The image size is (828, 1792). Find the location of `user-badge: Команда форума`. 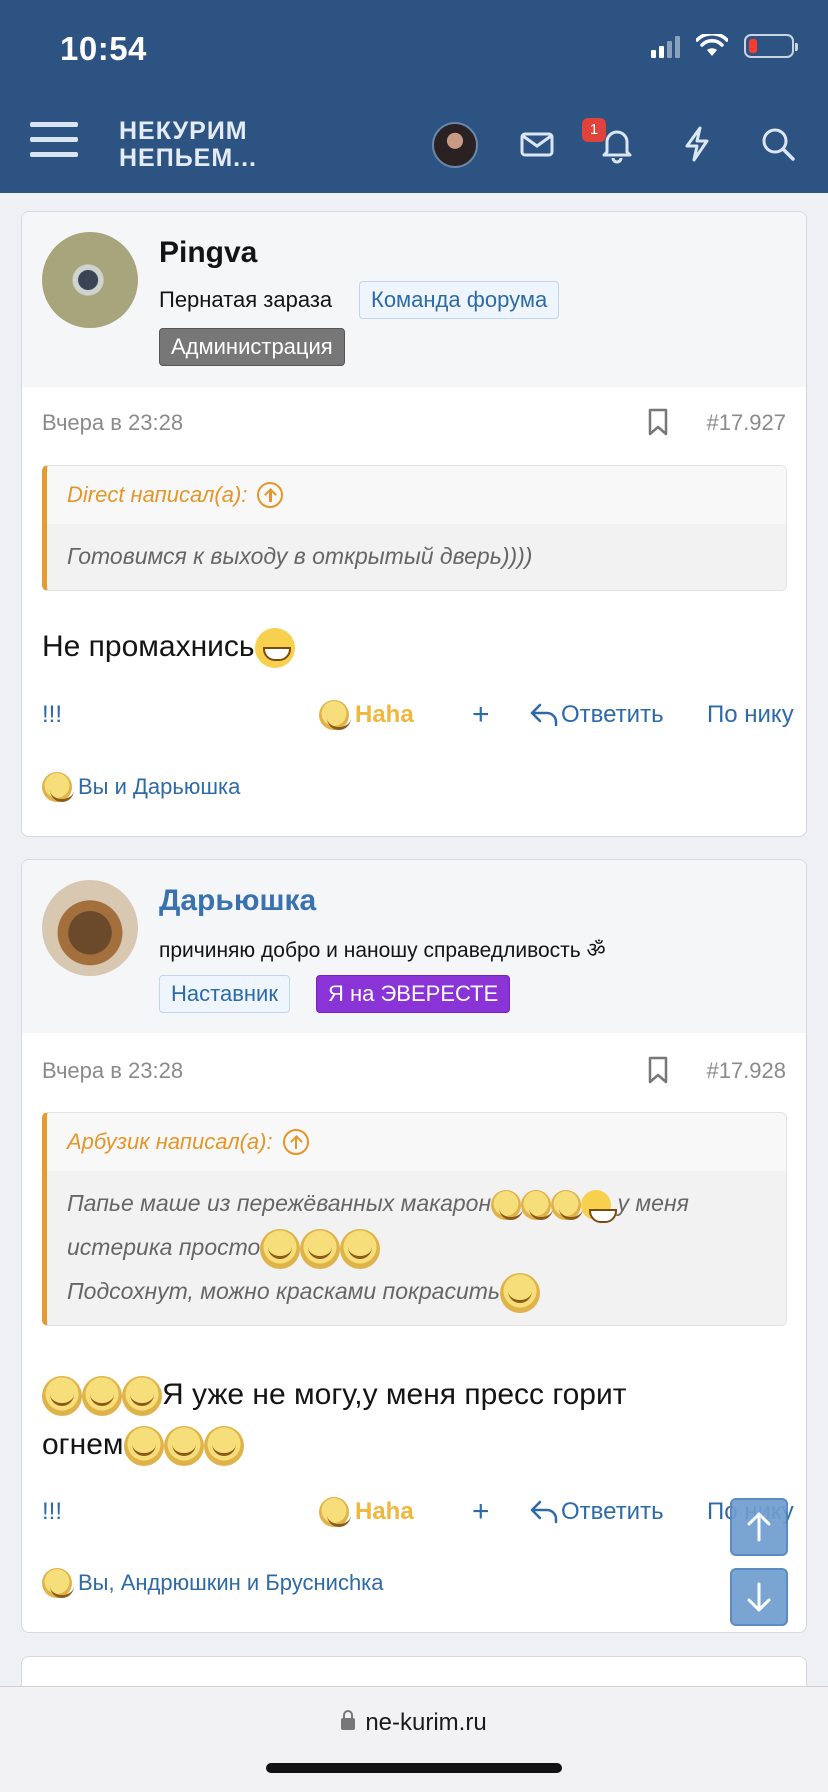

user-badge: Команда форума is located at coordinates (459, 300).